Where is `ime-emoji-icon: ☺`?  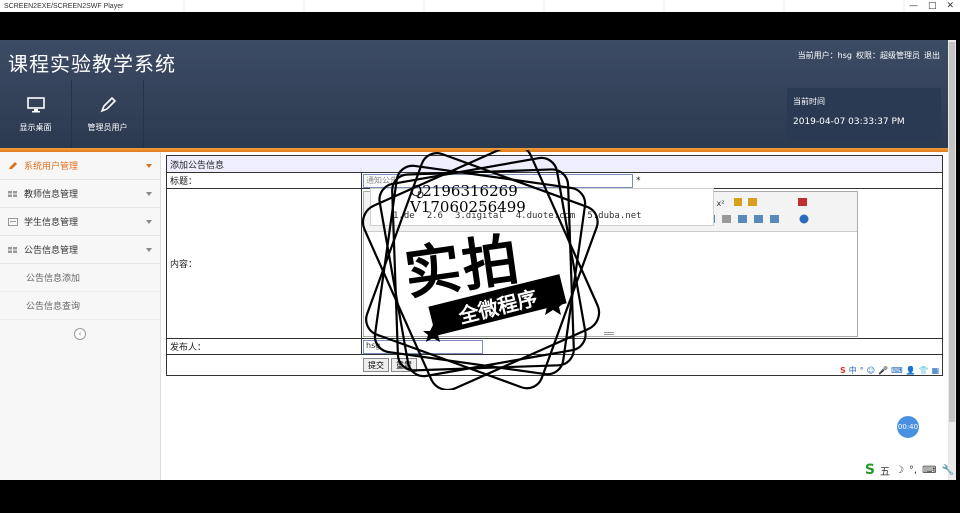
ime-emoji-icon: ☺ is located at coordinates (871, 370).